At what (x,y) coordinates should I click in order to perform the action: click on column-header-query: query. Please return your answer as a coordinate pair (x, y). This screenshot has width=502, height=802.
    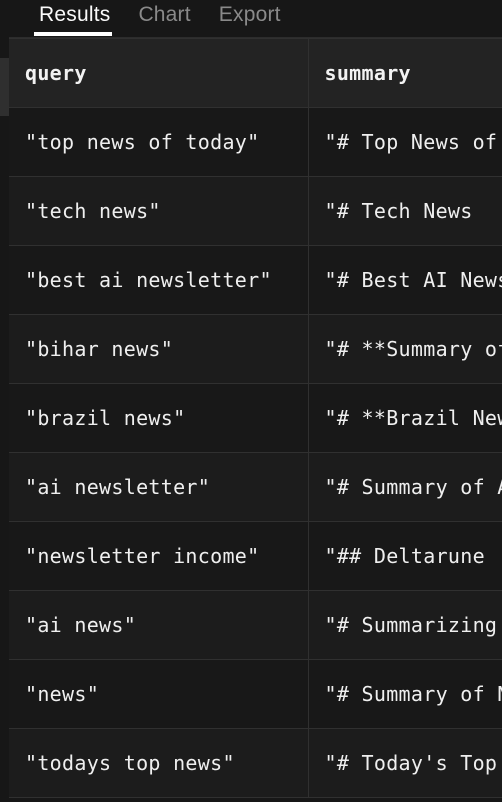
    Looking at the image, I should click on (159, 73).